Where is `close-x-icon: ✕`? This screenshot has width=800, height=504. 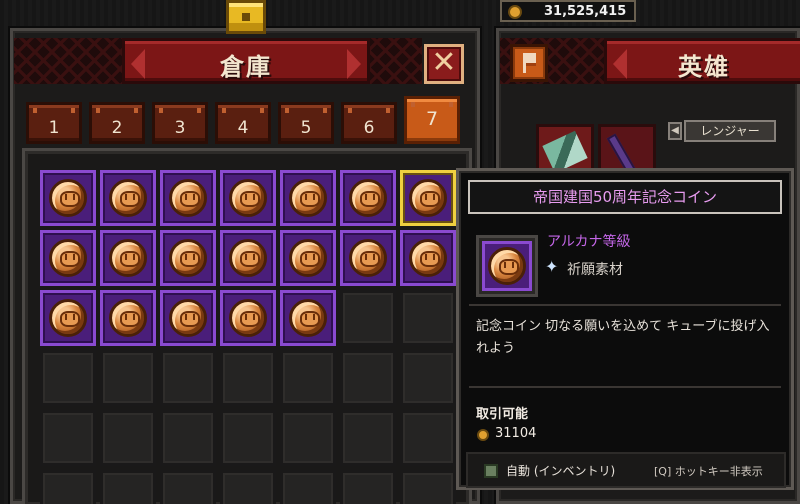 close-x-icon: ✕ is located at coordinates (444, 62).